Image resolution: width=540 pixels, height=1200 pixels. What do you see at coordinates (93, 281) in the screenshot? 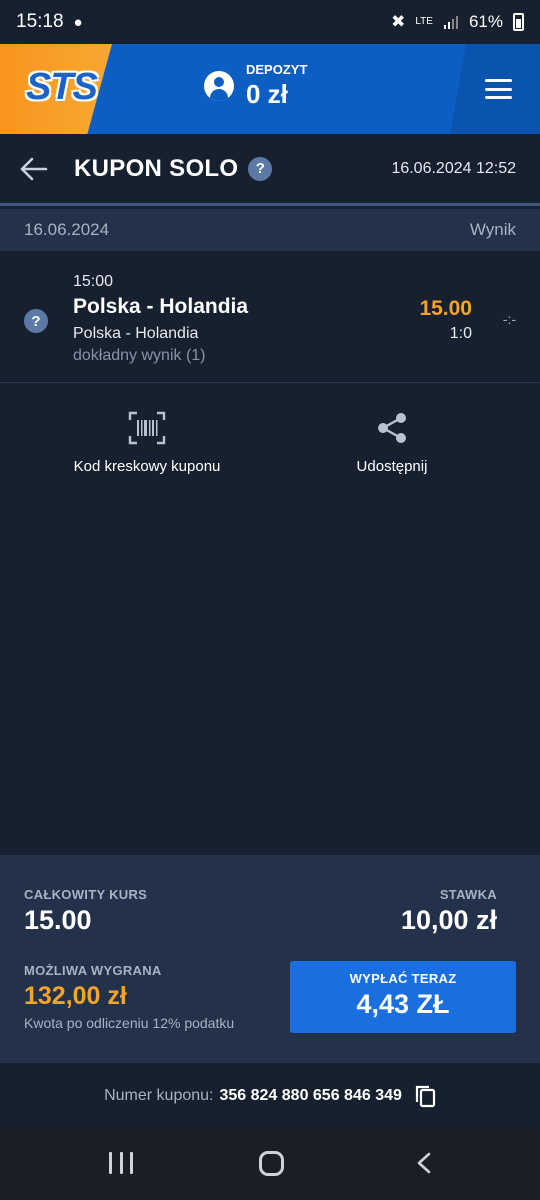
I see `match-time: 15:00` at bounding box center [93, 281].